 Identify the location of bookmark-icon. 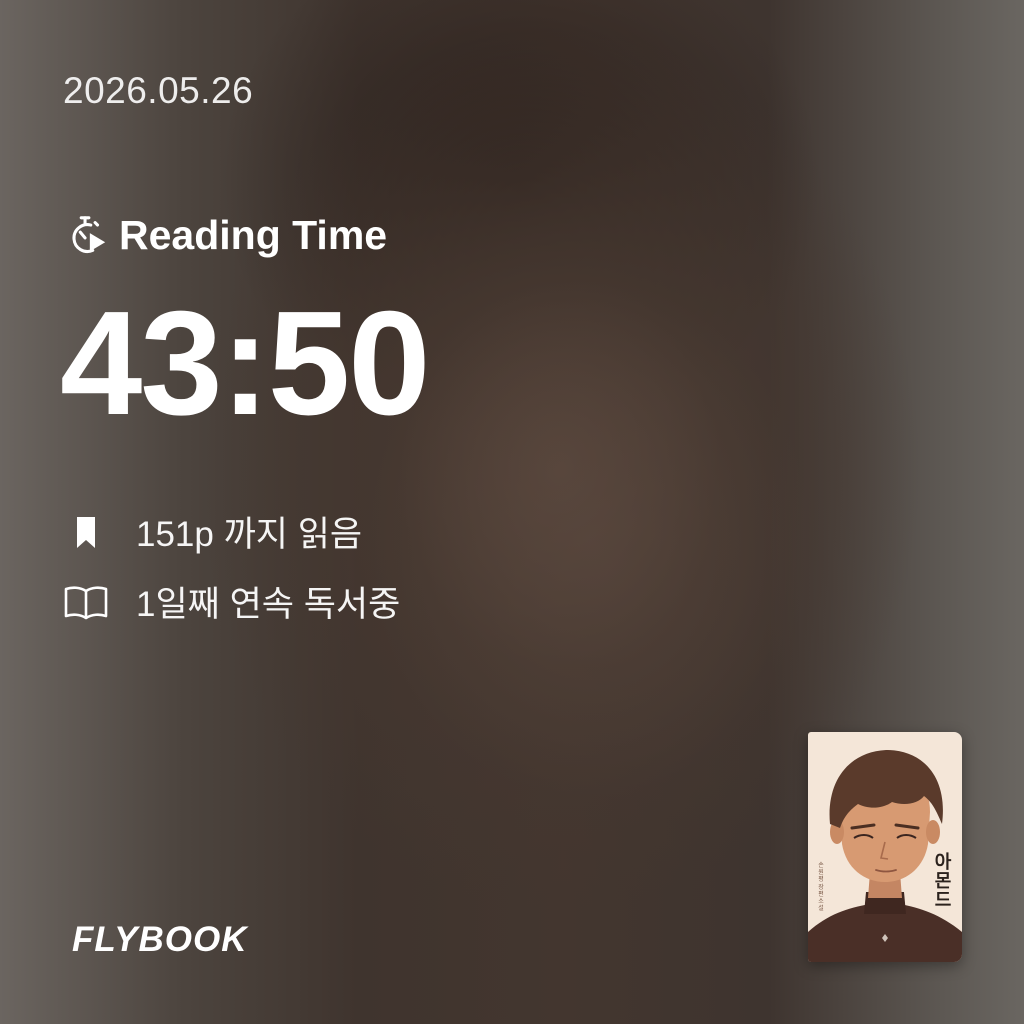
(86, 532).